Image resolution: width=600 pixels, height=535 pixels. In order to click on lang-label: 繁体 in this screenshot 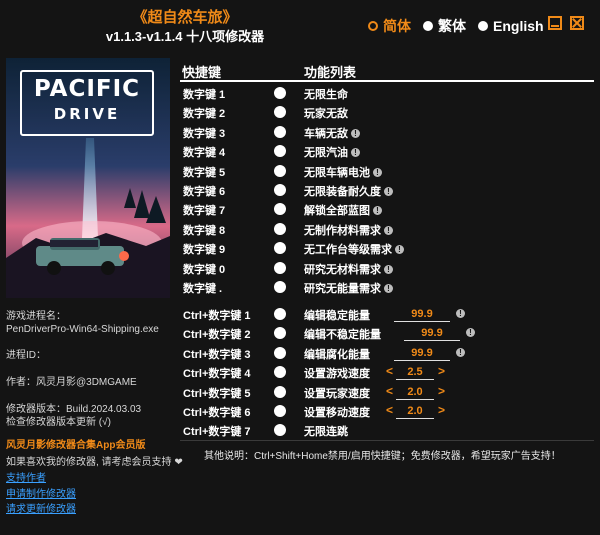, I will do `click(452, 26)`.